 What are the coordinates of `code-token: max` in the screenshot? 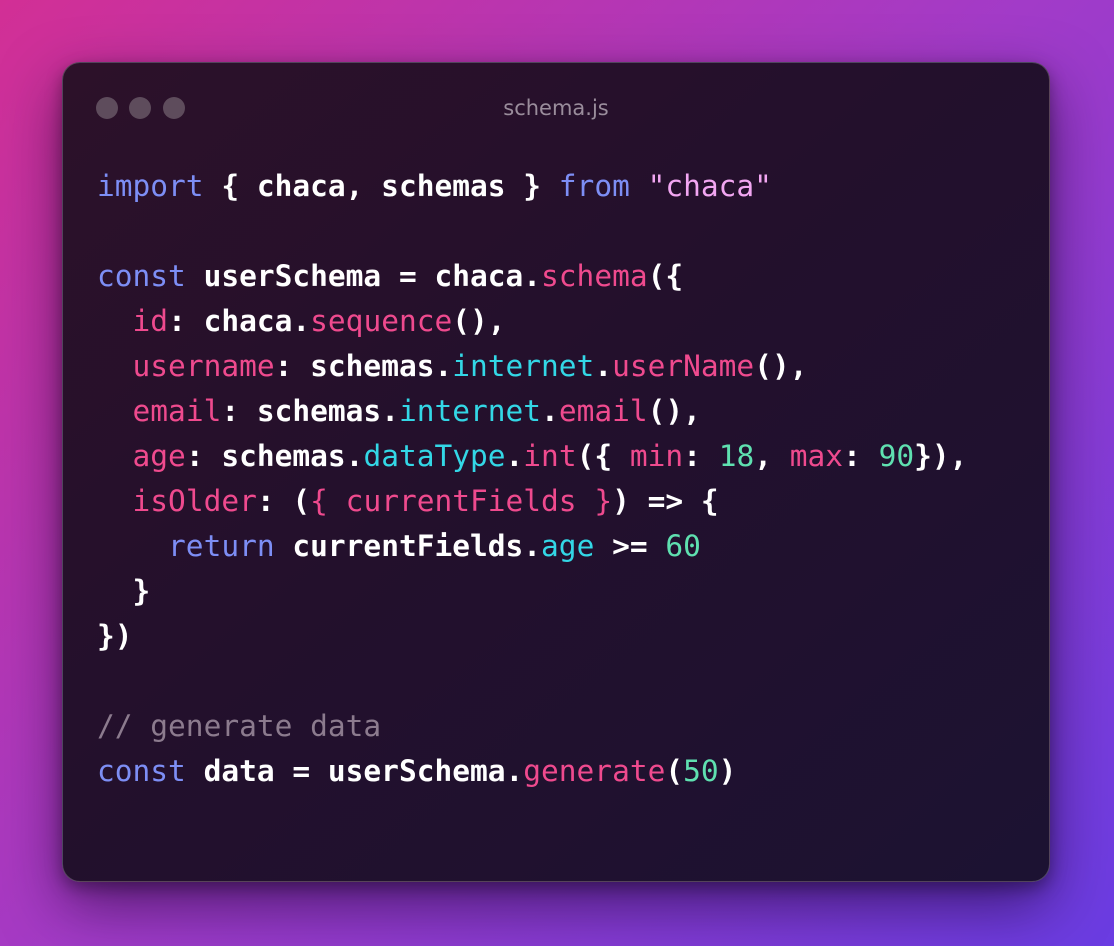 It's located at (816, 456).